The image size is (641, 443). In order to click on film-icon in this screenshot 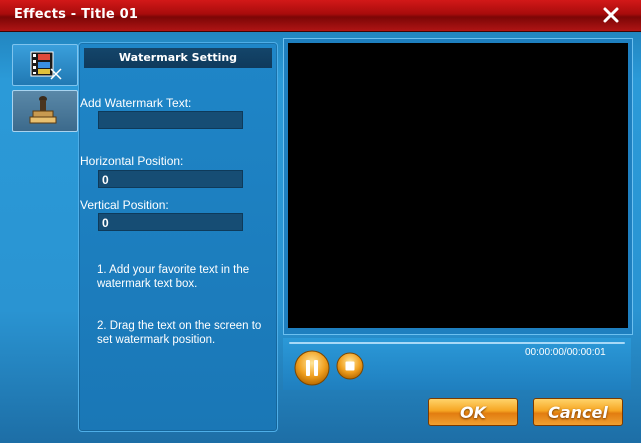, I will do `click(46, 65)`.